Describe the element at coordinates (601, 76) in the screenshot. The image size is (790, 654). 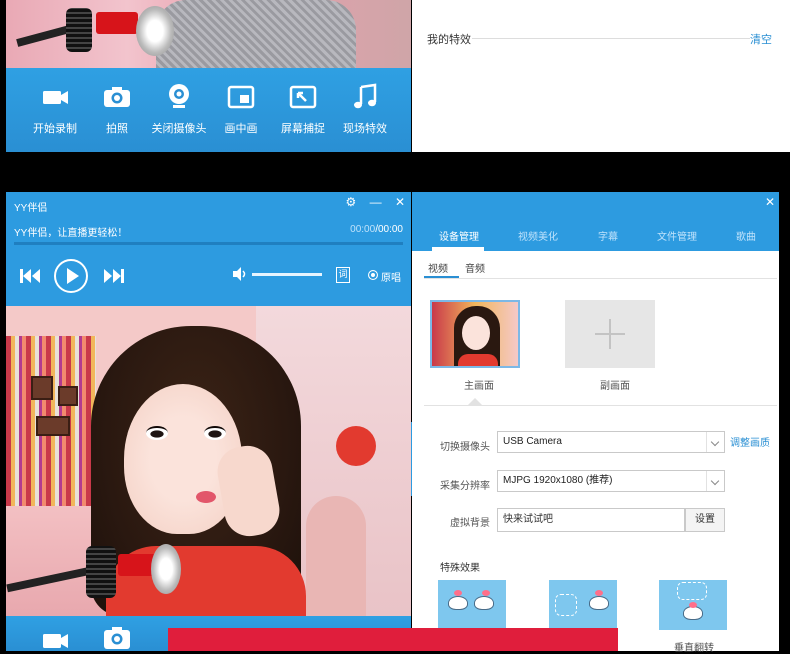
I see `my-effects-panel: 我的特效 清空` at that location.